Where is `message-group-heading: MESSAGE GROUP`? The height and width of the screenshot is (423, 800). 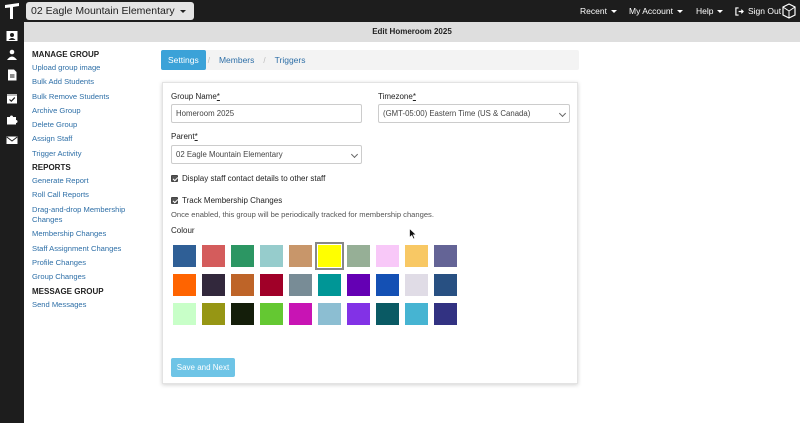 message-group-heading: MESSAGE GROUP is located at coordinates (68, 291).